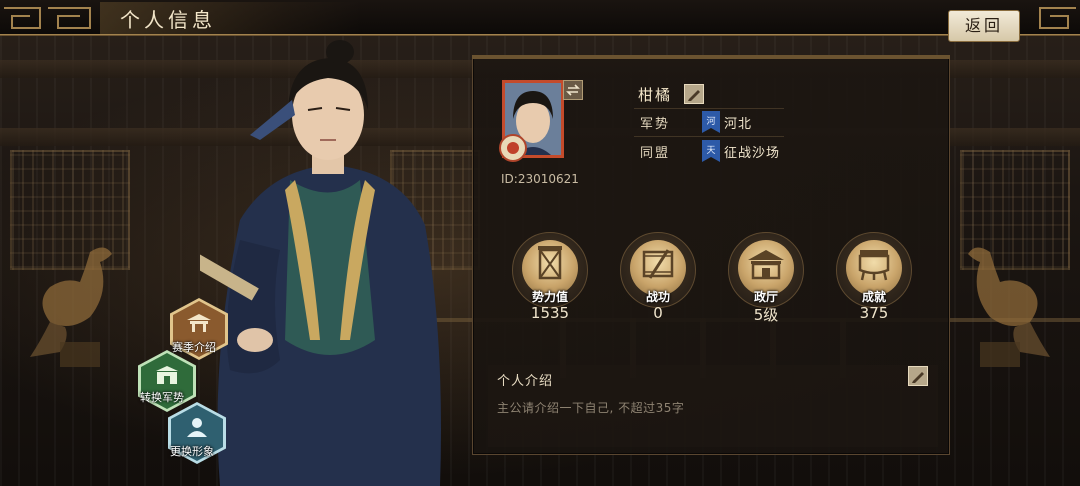 The width and height of the screenshot is (1080, 486). I want to click on back-button: 返回, so click(984, 26).